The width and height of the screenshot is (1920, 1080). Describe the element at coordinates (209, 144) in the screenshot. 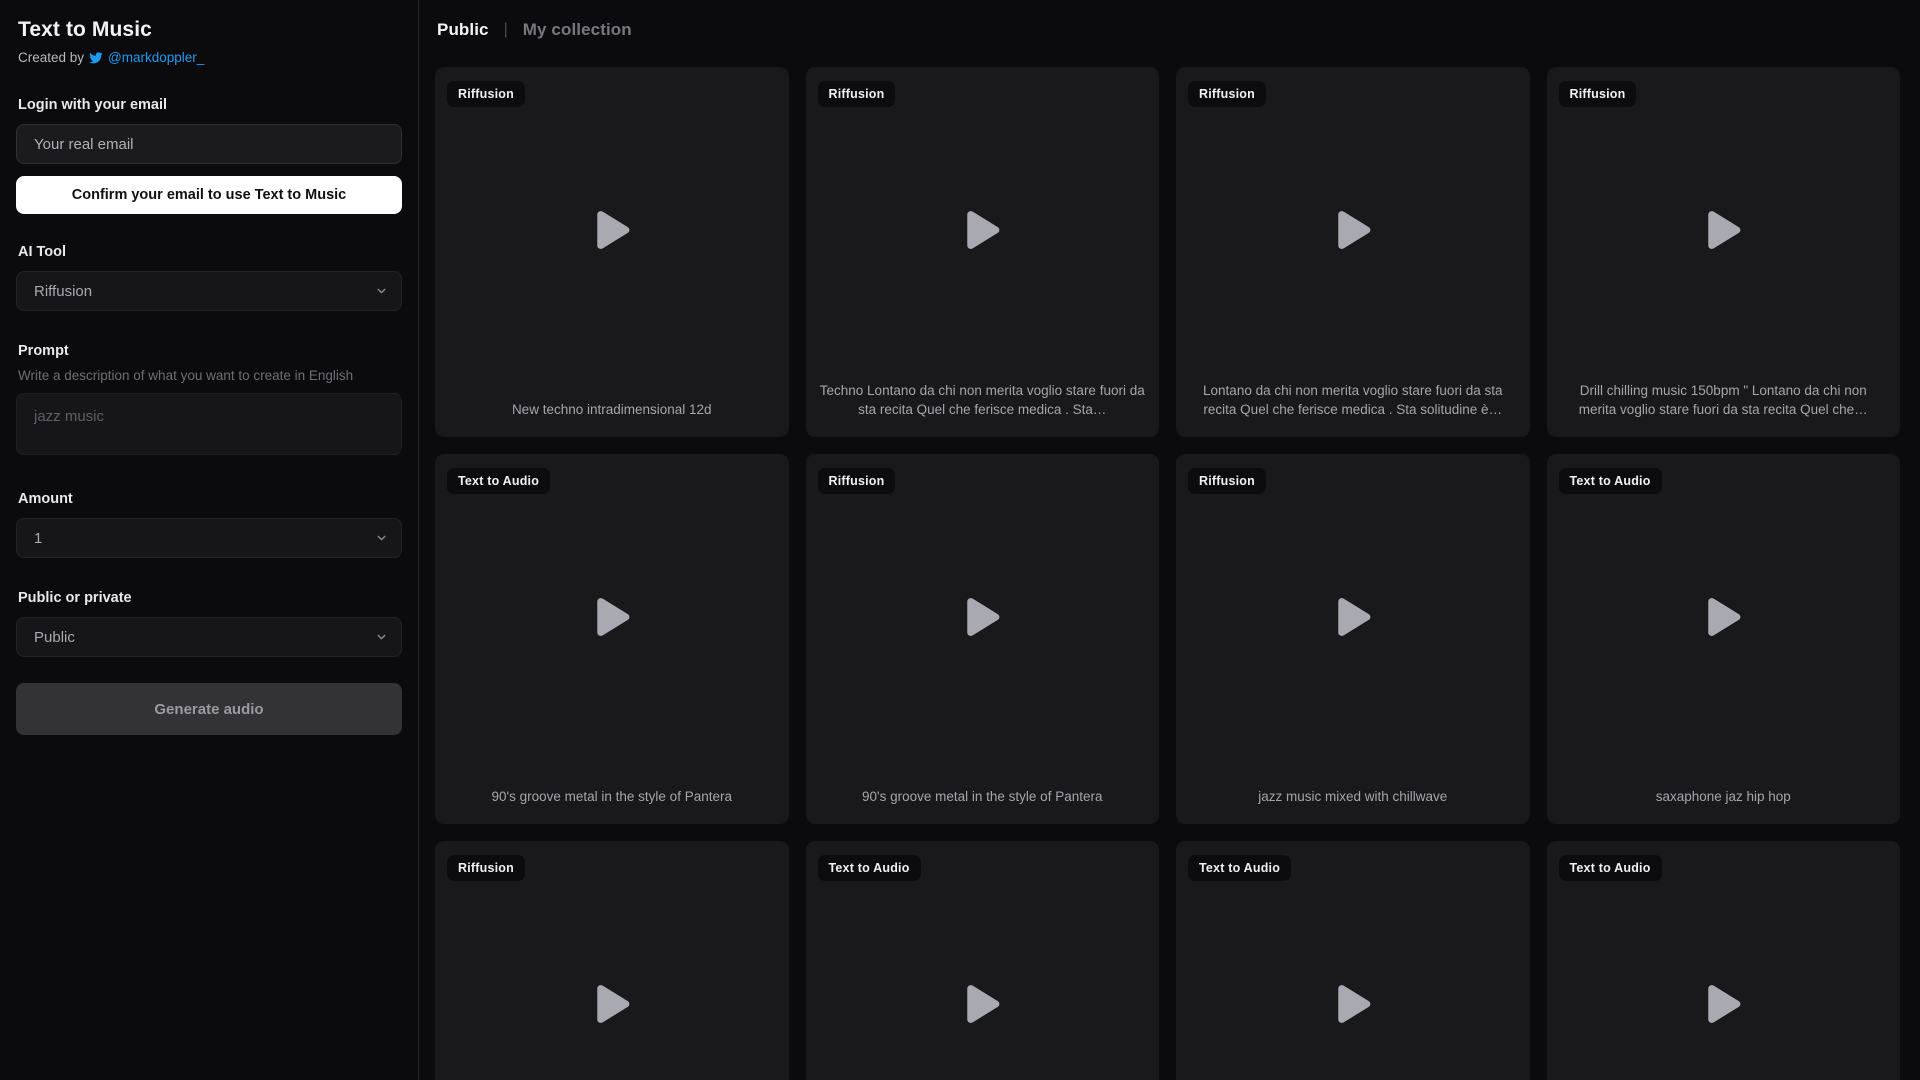

I see `email-field` at that location.